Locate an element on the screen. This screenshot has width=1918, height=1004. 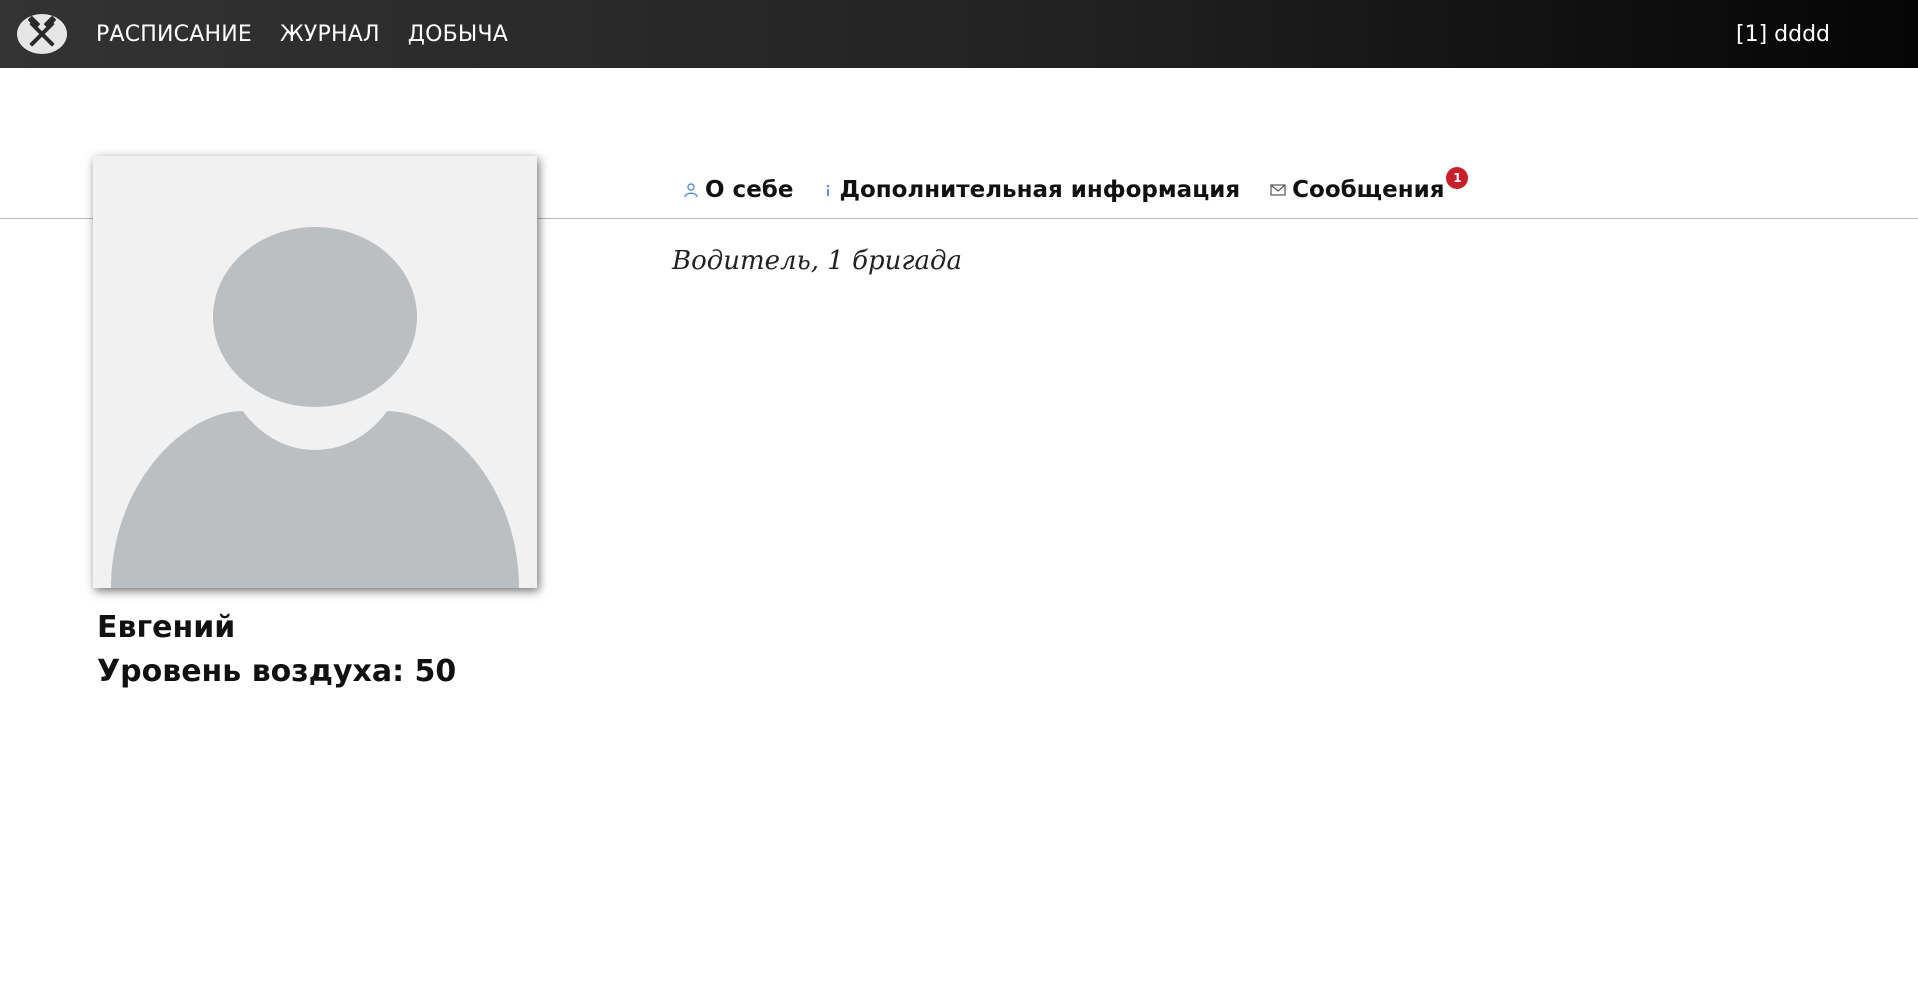
info-icon is located at coordinates (828, 190).